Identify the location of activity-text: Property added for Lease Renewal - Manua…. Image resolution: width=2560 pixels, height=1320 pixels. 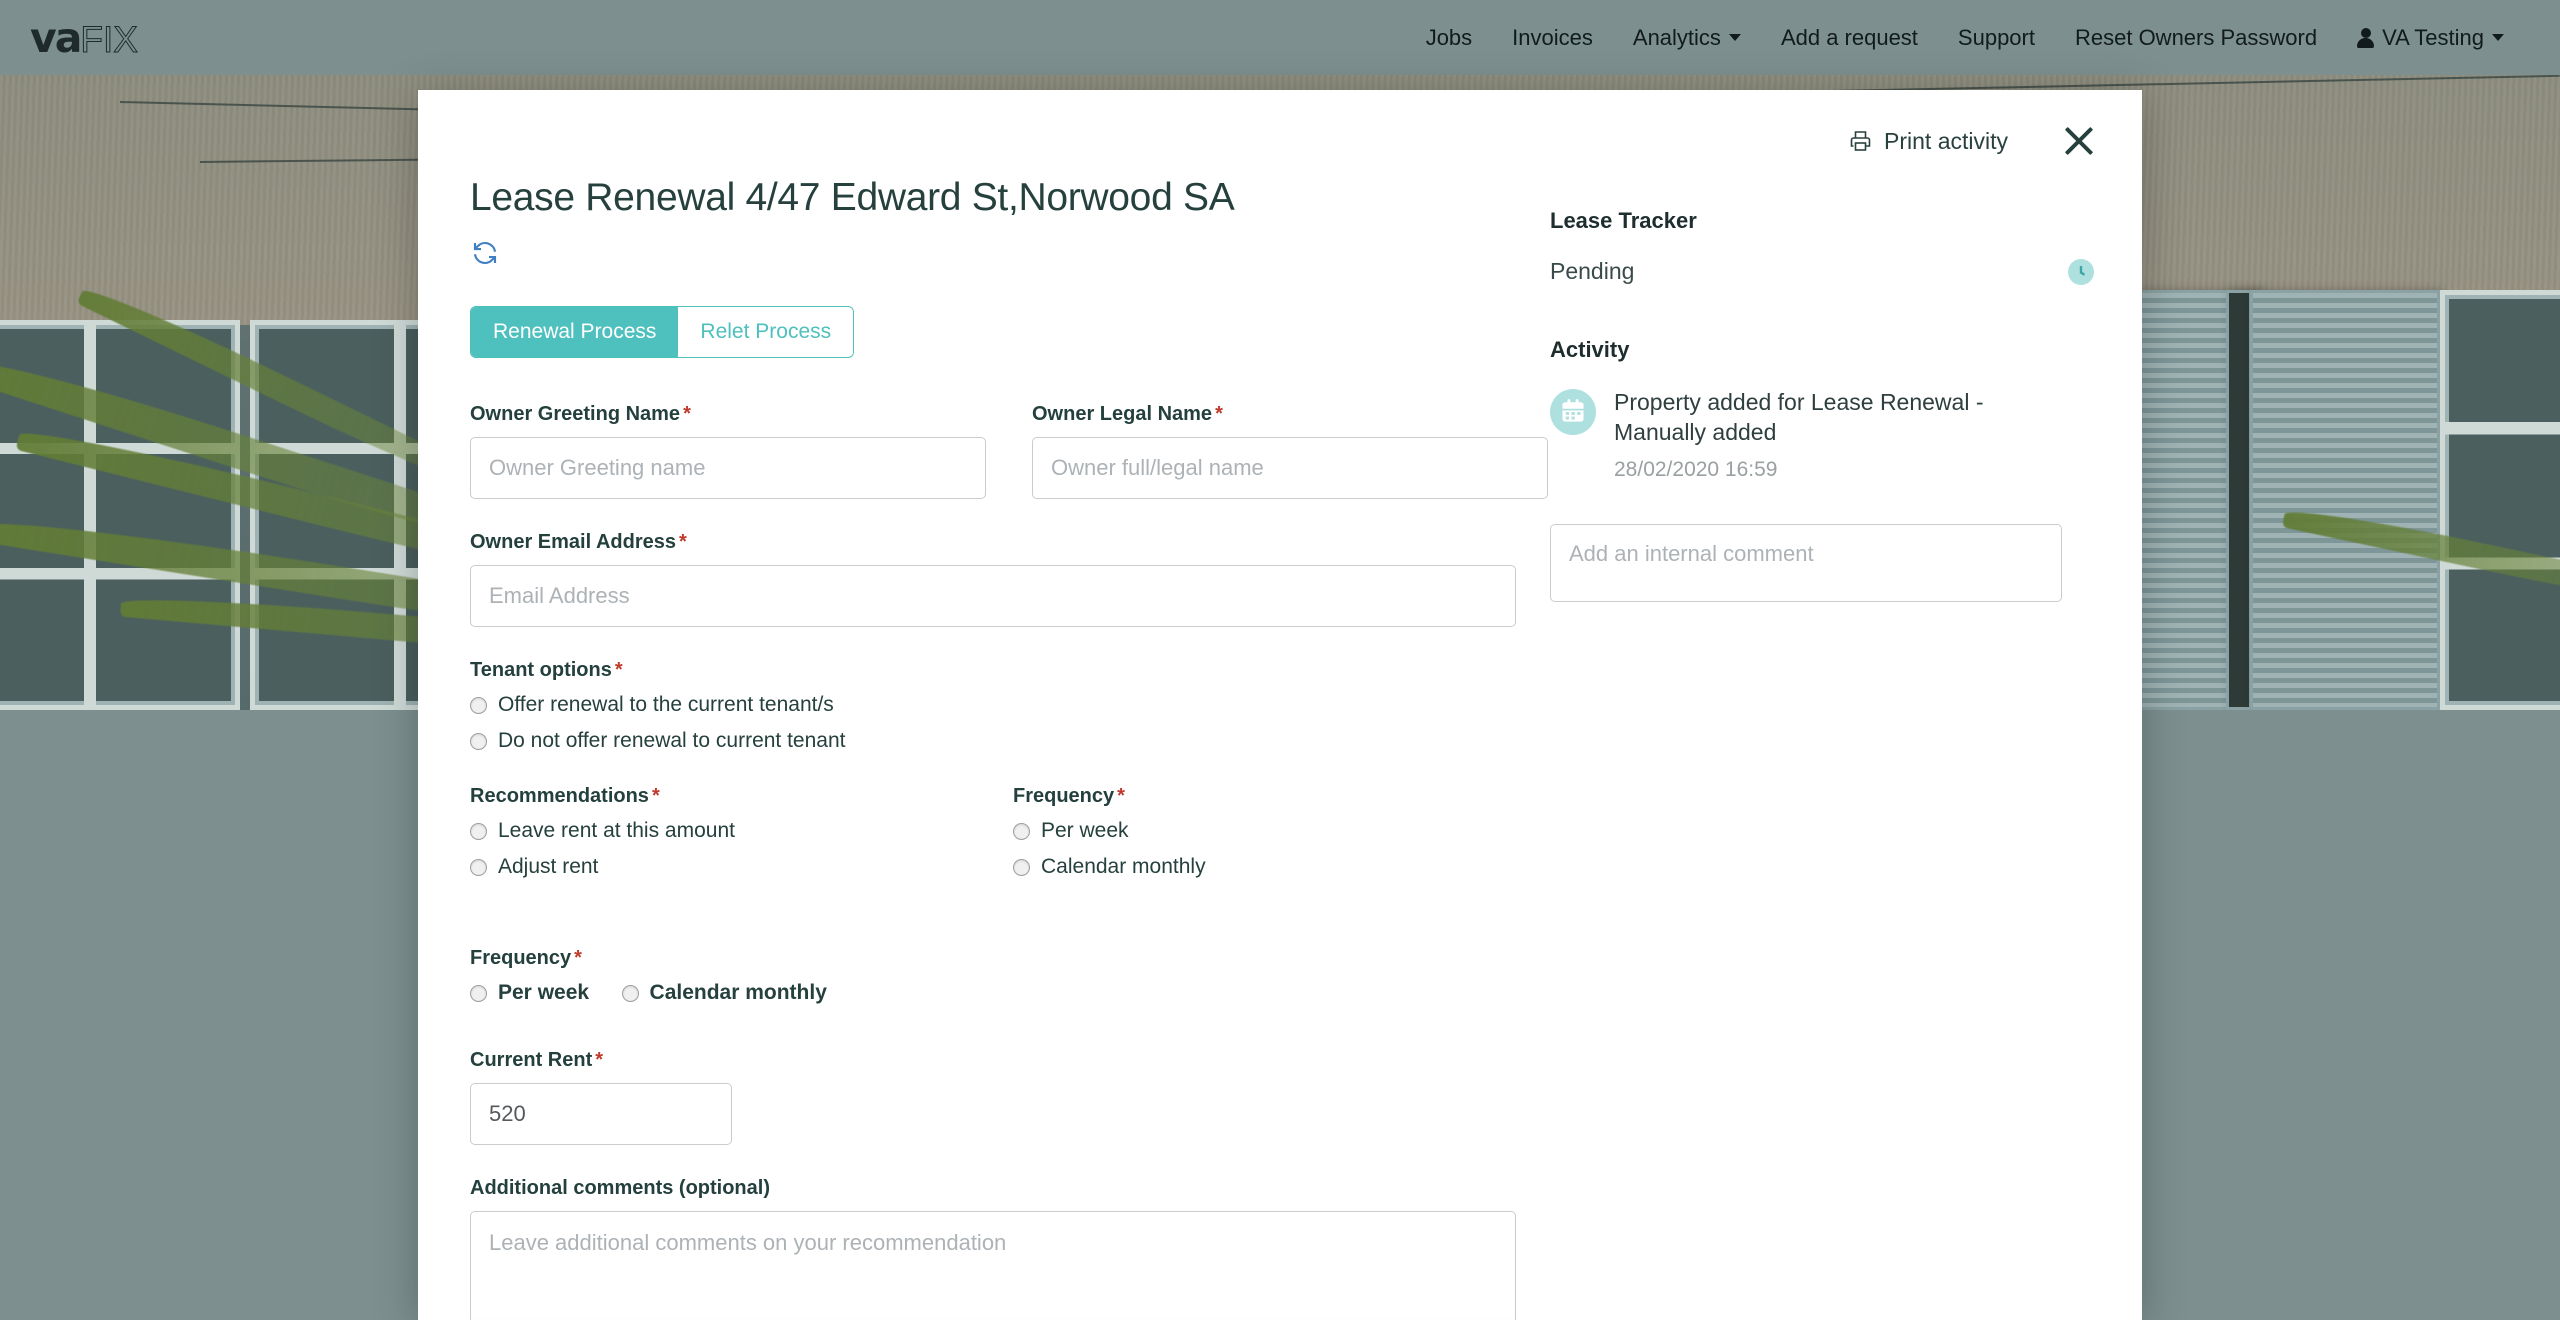
(1799, 417).